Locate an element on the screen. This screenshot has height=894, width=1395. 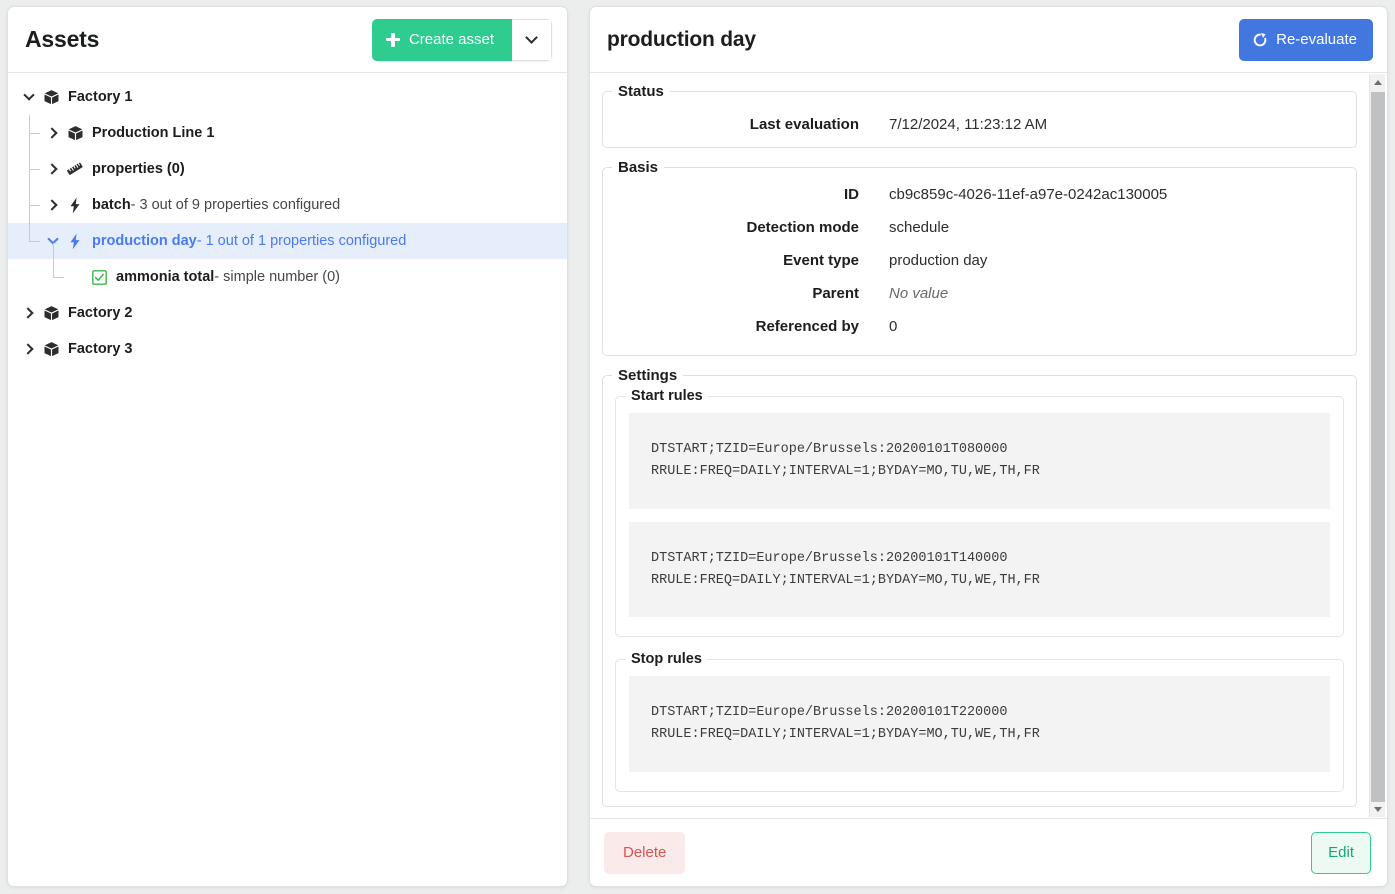
tree-item-properties-0: properties (0) is located at coordinates (287, 169).